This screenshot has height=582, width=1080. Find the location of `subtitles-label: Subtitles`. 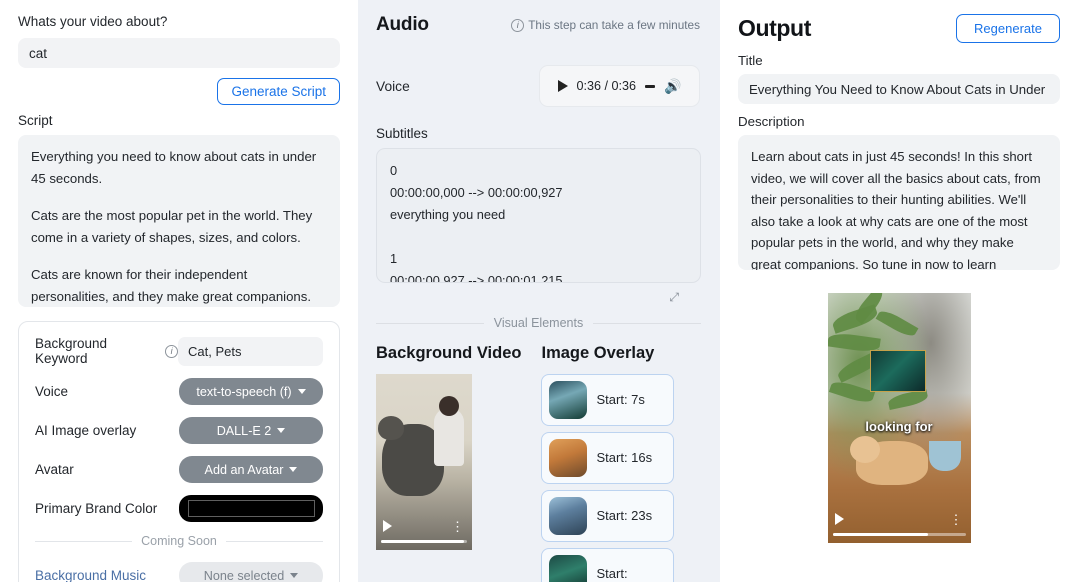

subtitles-label: Subtitles is located at coordinates (402, 133).